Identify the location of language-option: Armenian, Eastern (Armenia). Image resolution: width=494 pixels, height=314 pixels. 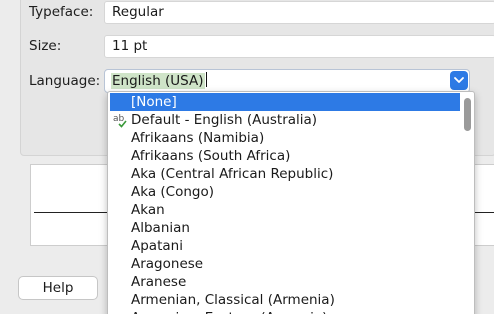
(285, 311).